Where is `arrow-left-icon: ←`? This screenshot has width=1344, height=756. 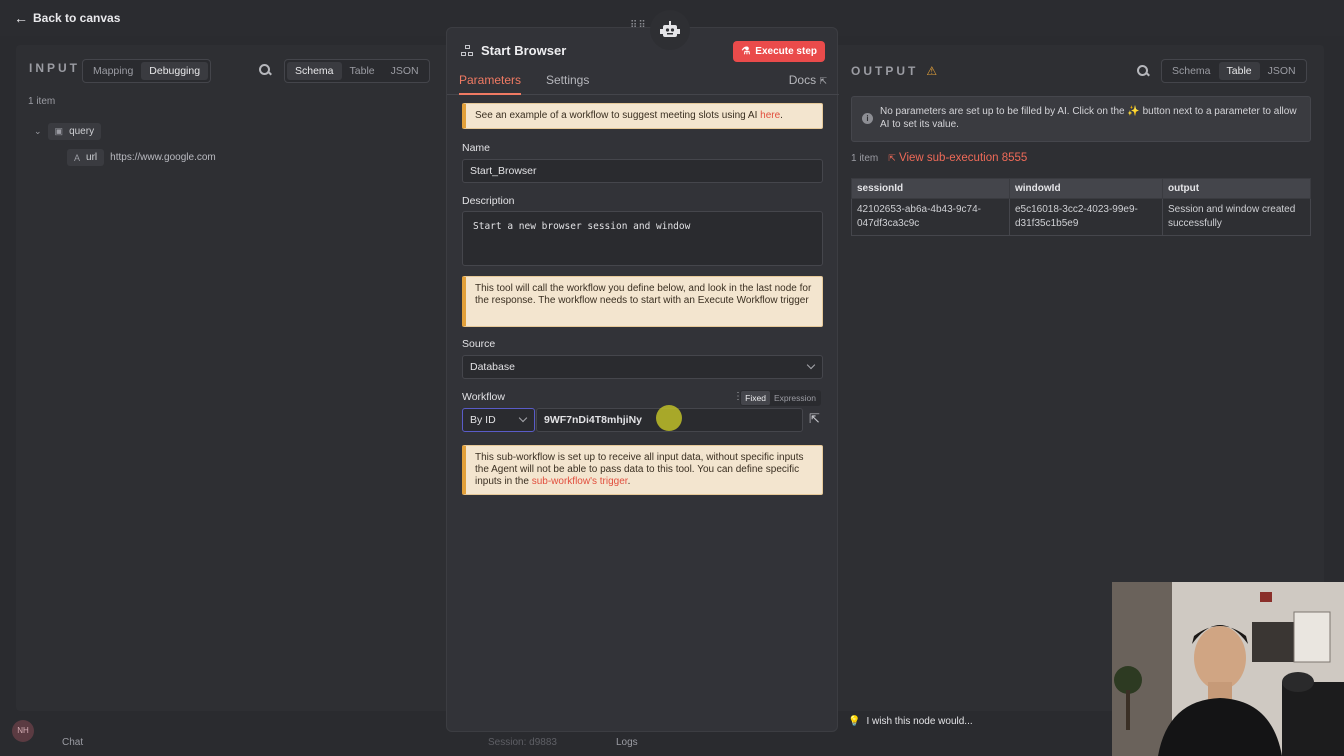
arrow-left-icon: ← is located at coordinates (21, 18).